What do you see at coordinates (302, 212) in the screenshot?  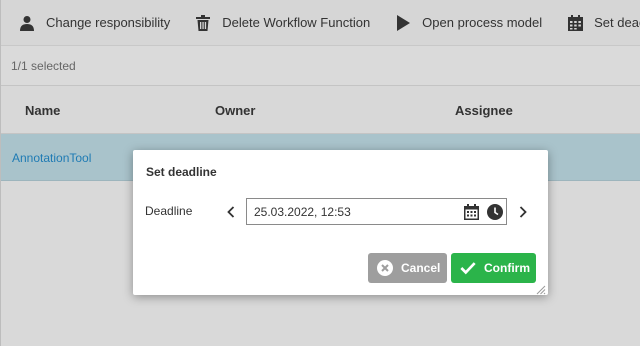 I see `deadline-value: 25.03.2022, 12:53` at bounding box center [302, 212].